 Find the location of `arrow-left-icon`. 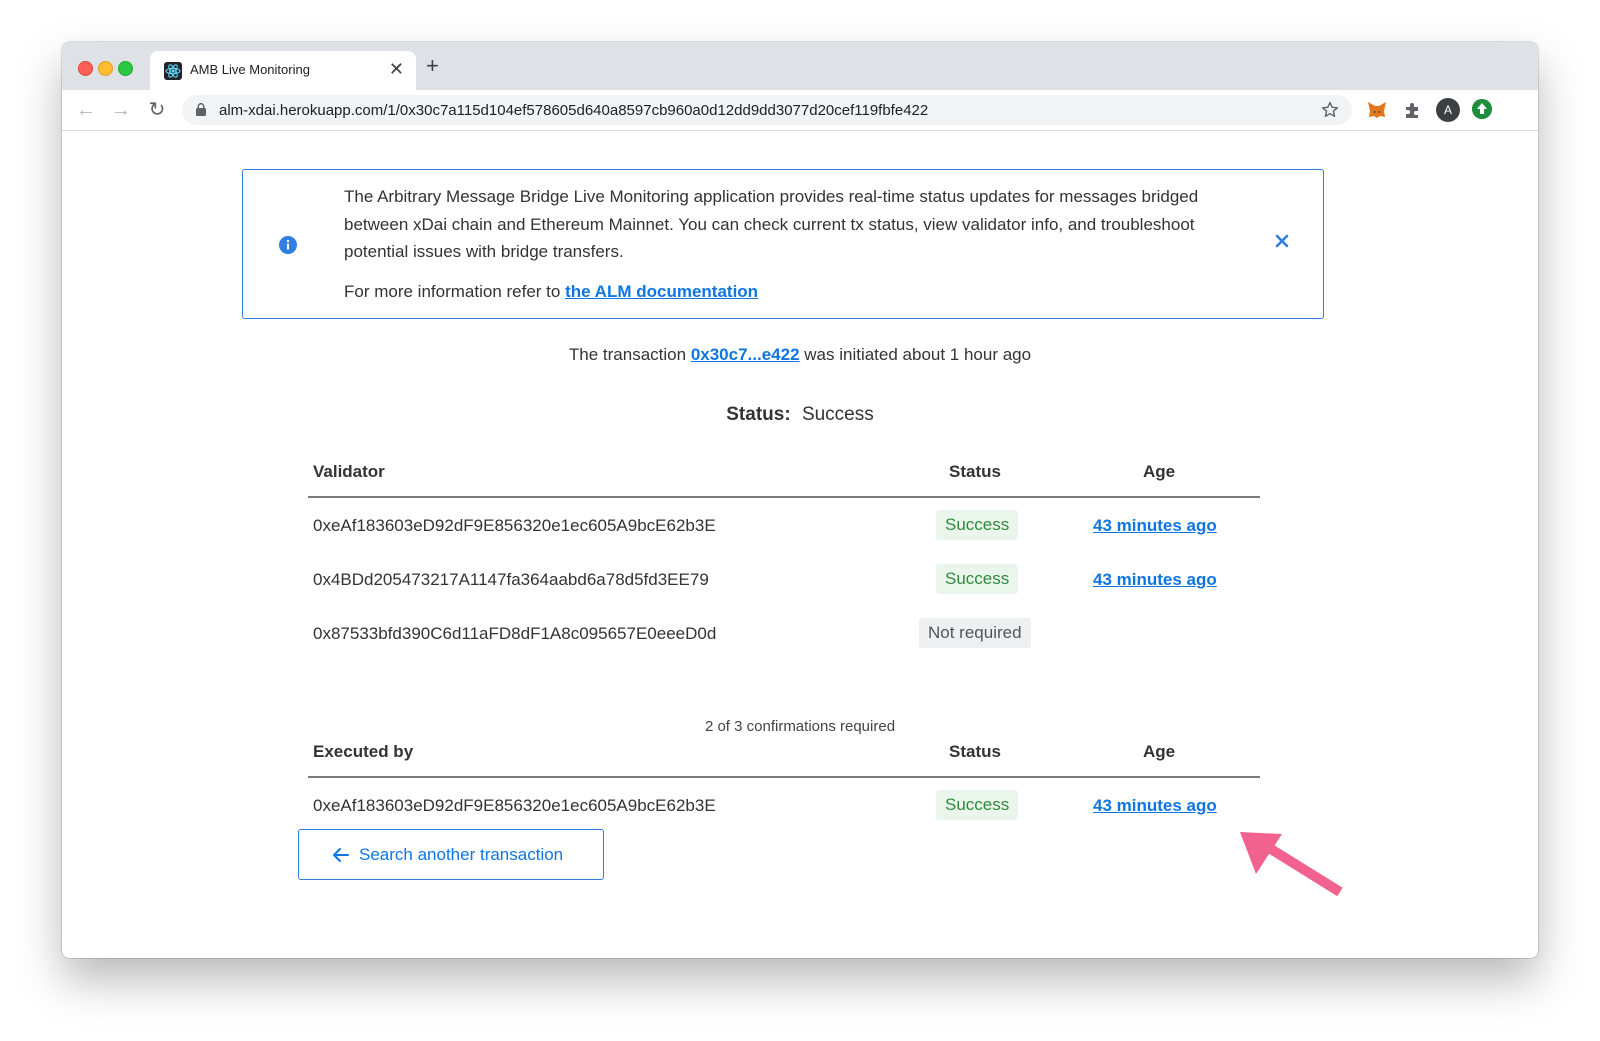

arrow-left-icon is located at coordinates (341, 855).